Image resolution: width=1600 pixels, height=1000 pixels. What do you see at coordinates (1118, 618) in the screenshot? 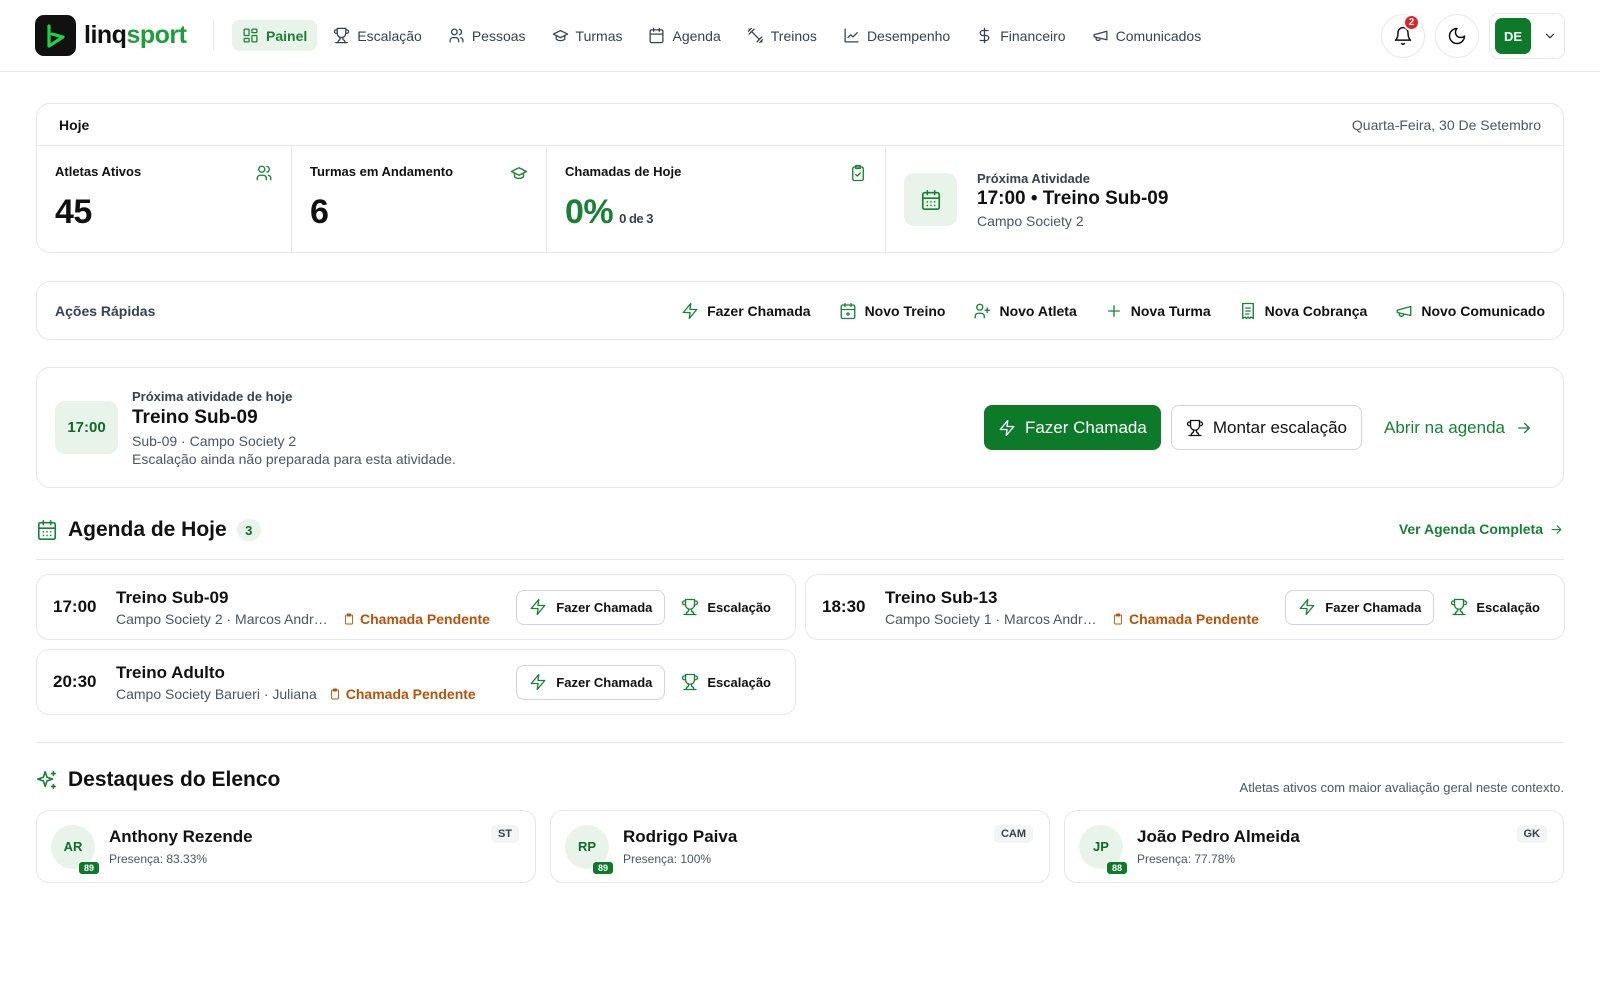
I see `clipboard-icon` at bounding box center [1118, 618].